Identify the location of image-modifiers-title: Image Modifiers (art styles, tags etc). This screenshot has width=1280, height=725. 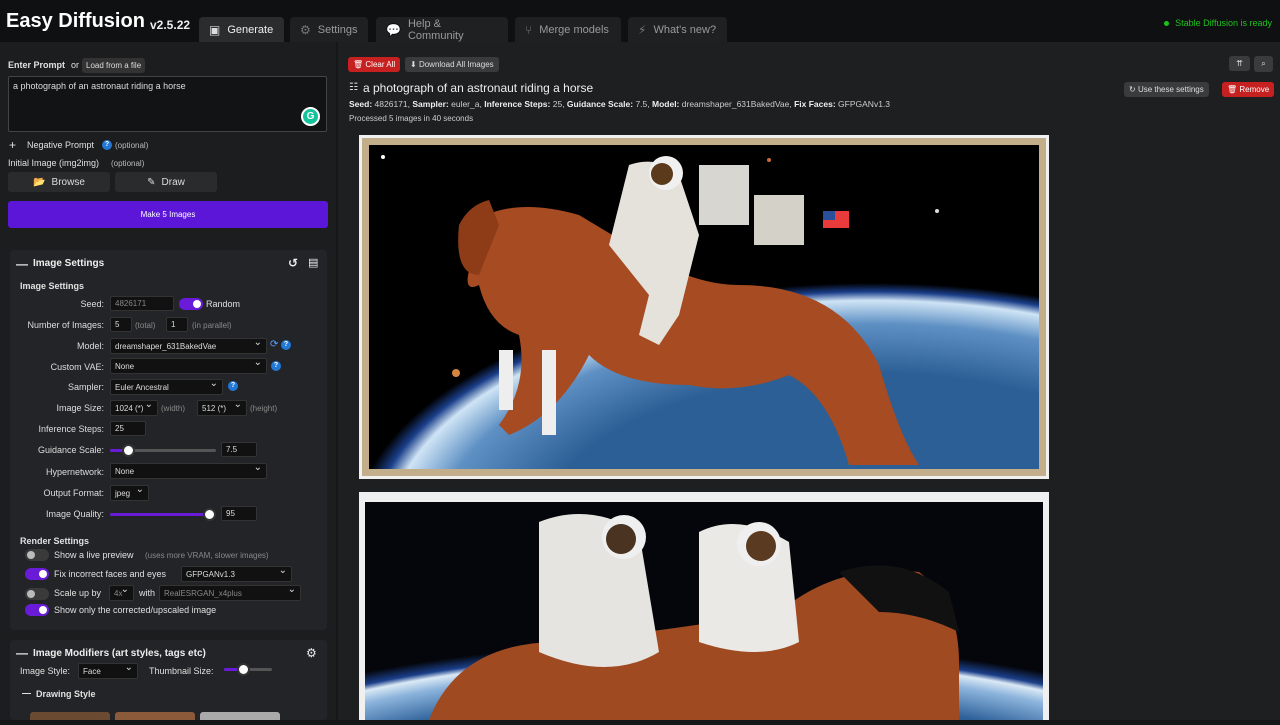
(119, 653).